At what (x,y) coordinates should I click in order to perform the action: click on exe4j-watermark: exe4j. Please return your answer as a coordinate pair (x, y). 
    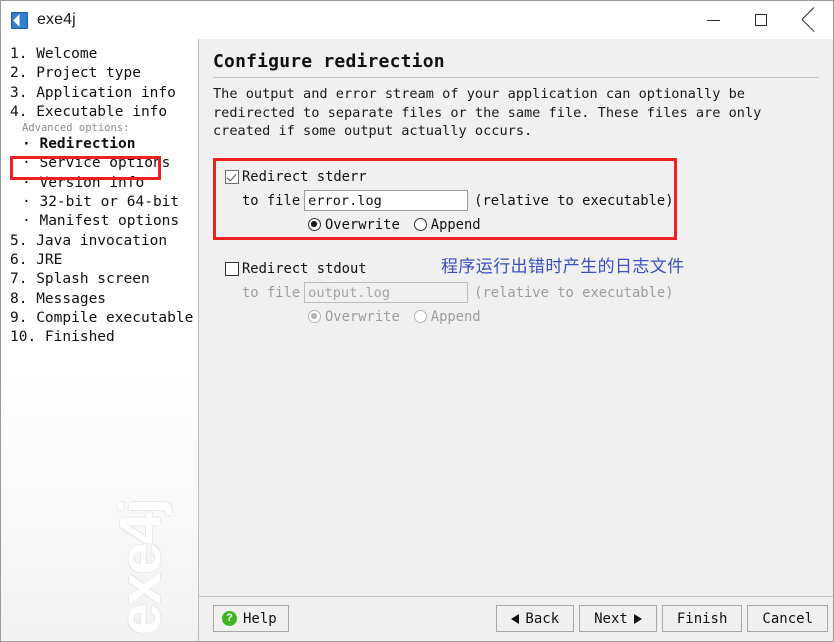
    Looking at the image, I should click on (140, 567).